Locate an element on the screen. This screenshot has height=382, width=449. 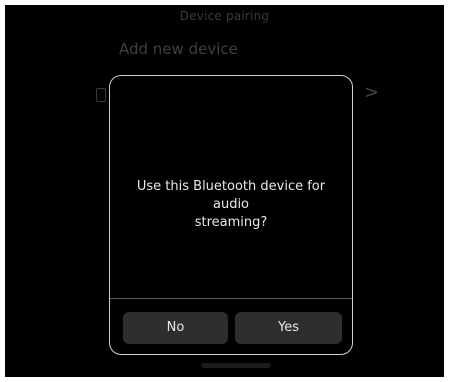
chevron-right-icon: > is located at coordinates (372, 92).